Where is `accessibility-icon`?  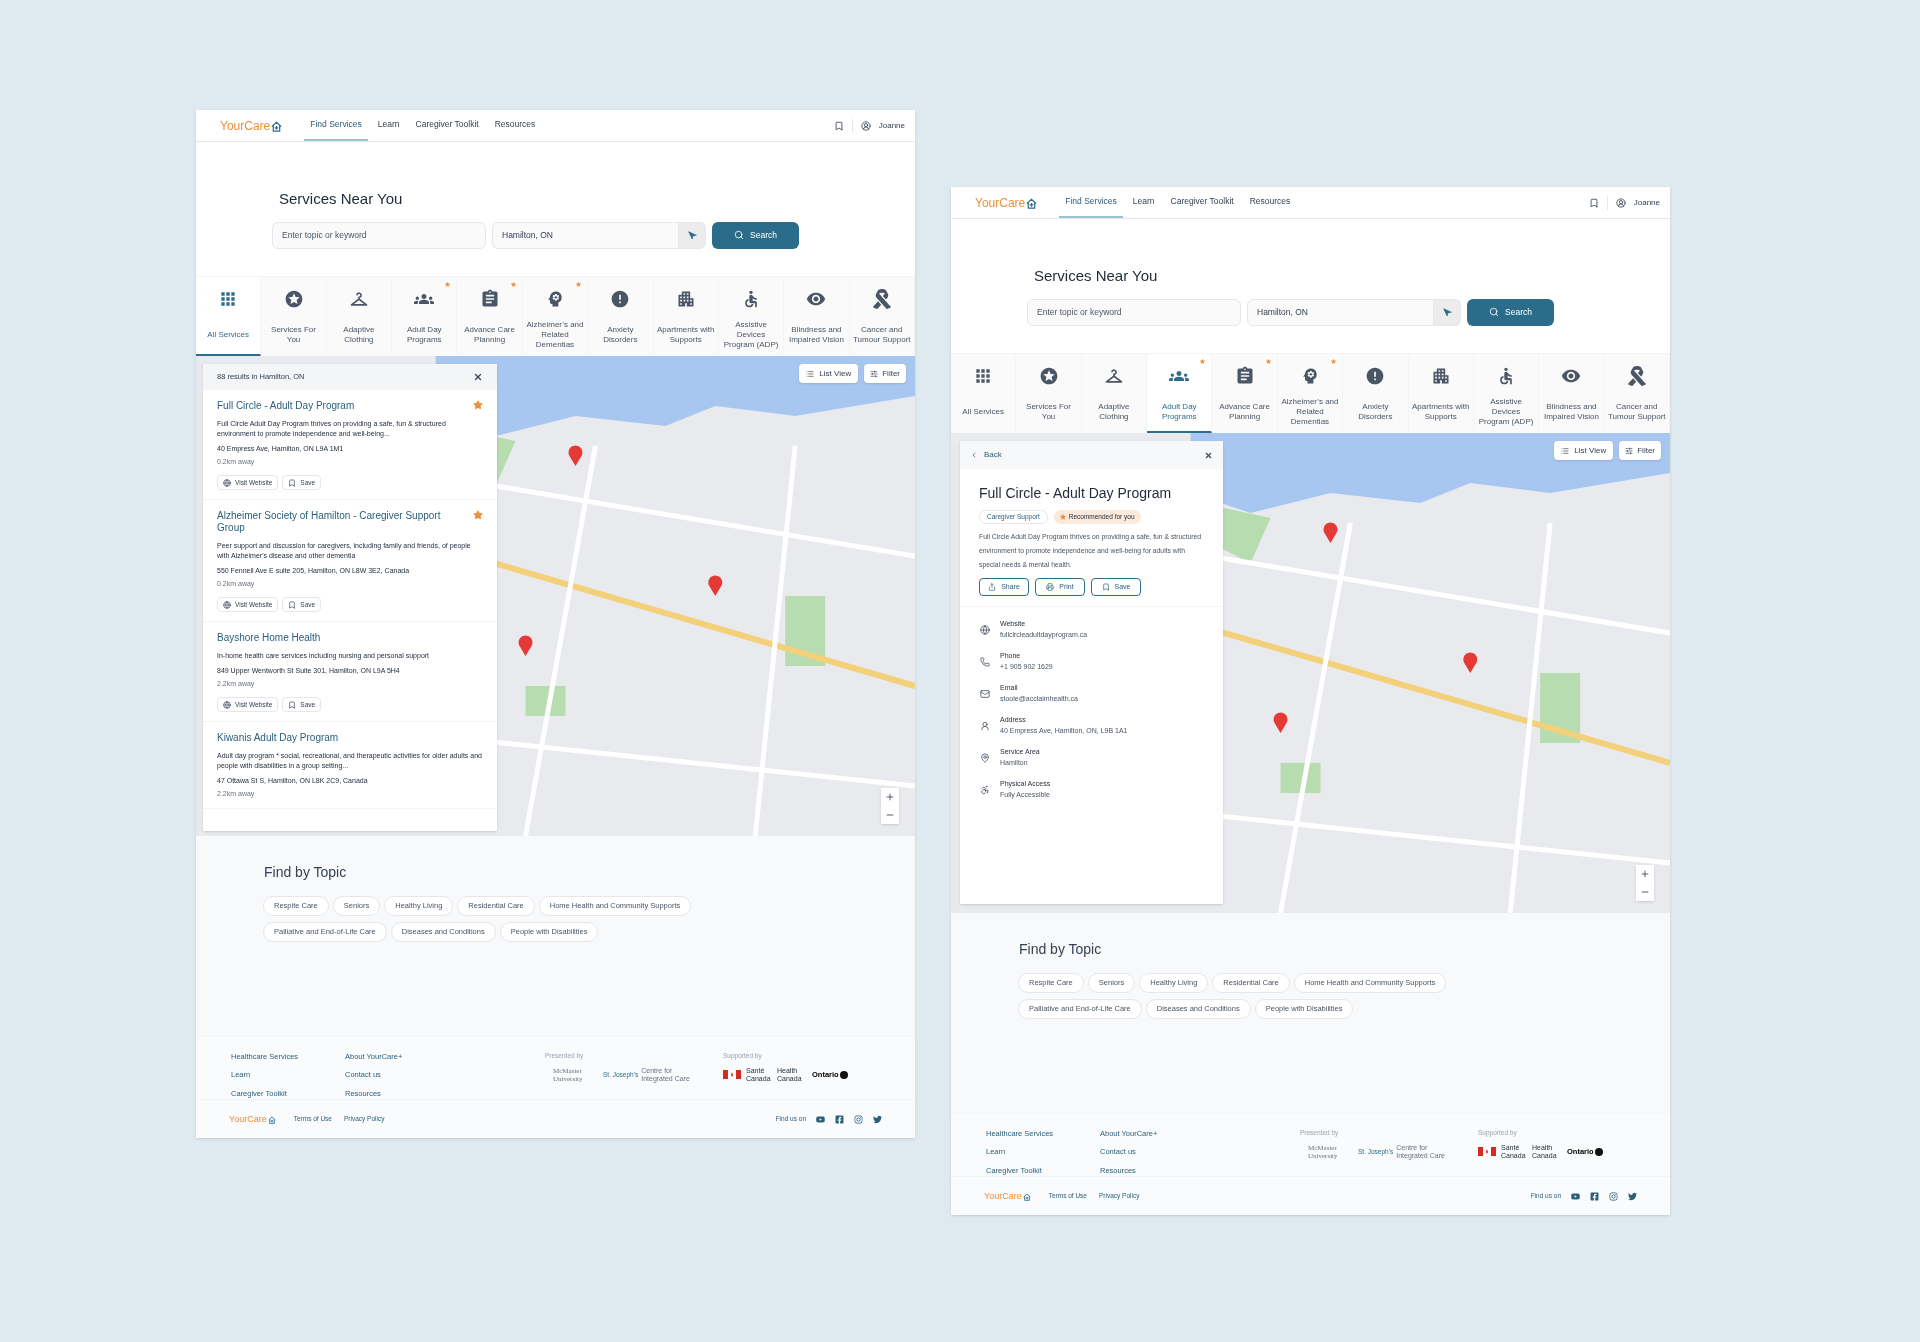 accessibility-icon is located at coordinates (985, 789).